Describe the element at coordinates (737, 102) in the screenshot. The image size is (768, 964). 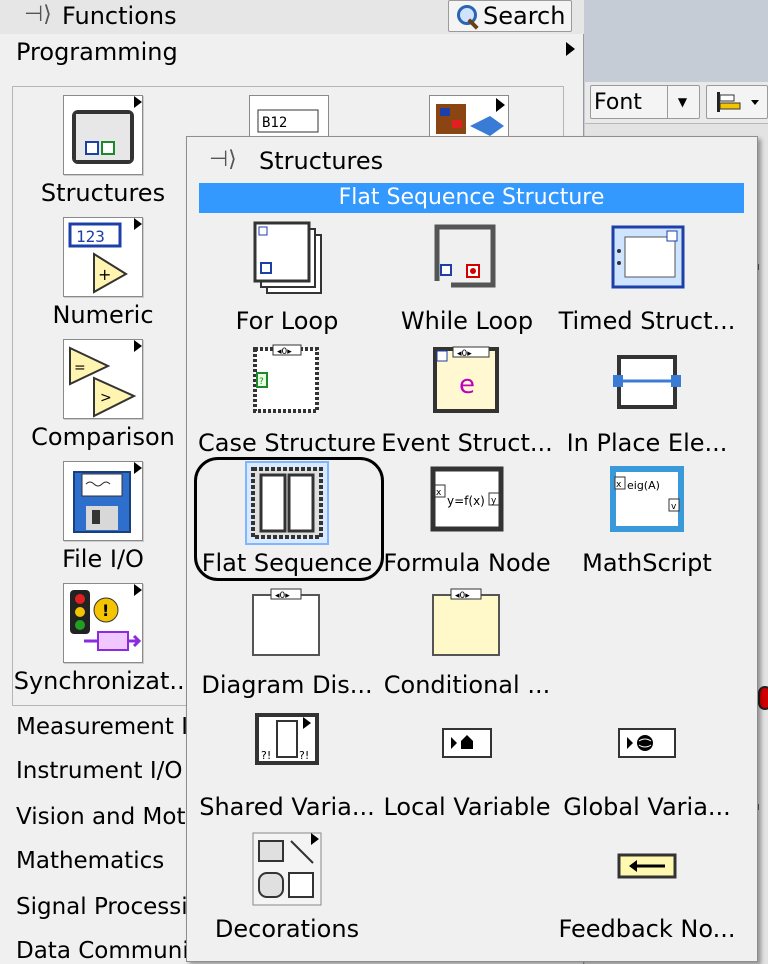
I see `align-objects-button` at that location.